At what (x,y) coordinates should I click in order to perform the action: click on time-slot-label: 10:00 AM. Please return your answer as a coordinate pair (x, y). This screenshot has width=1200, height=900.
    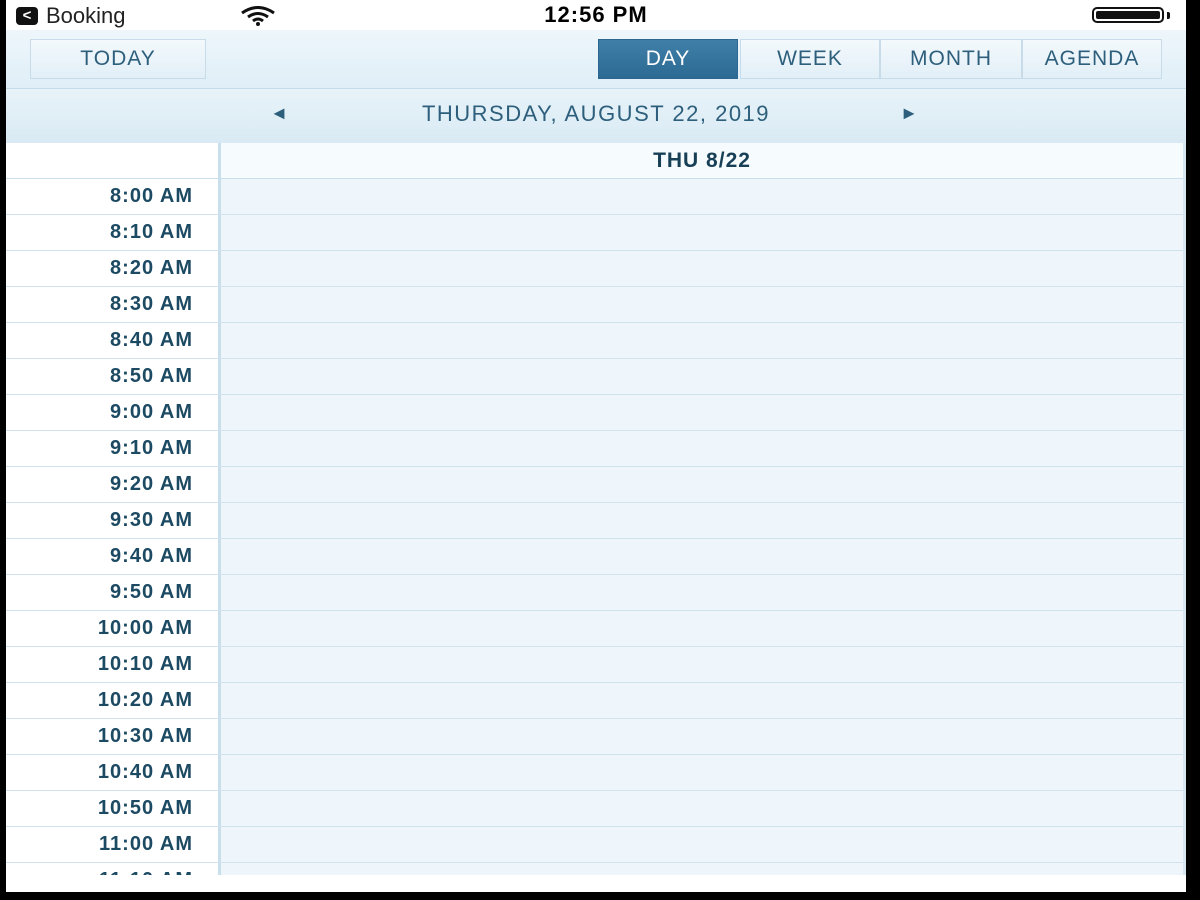
    Looking at the image, I should click on (99, 628).